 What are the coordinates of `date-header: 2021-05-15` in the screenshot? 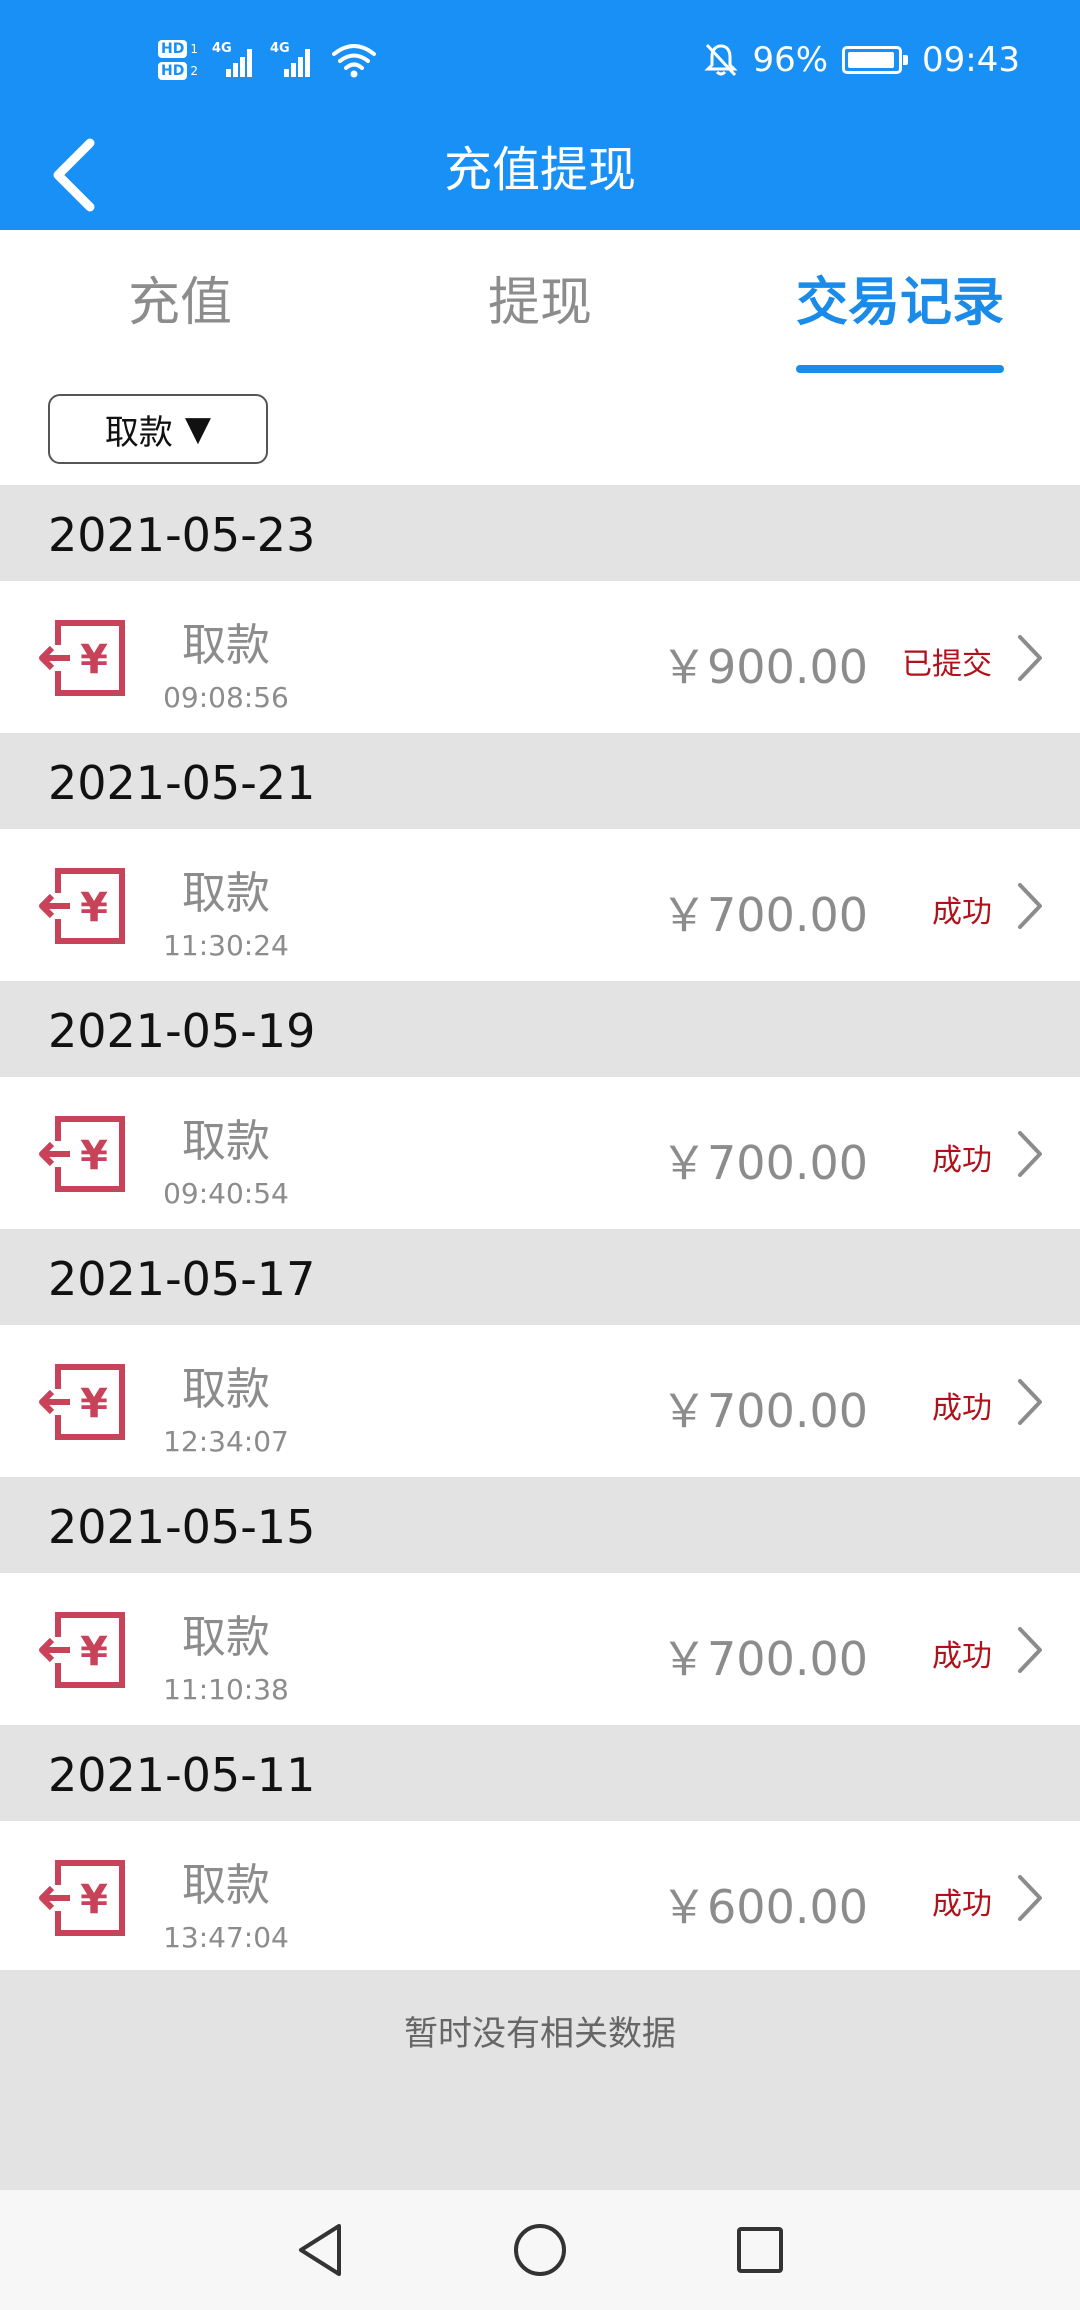 It's located at (540, 1525).